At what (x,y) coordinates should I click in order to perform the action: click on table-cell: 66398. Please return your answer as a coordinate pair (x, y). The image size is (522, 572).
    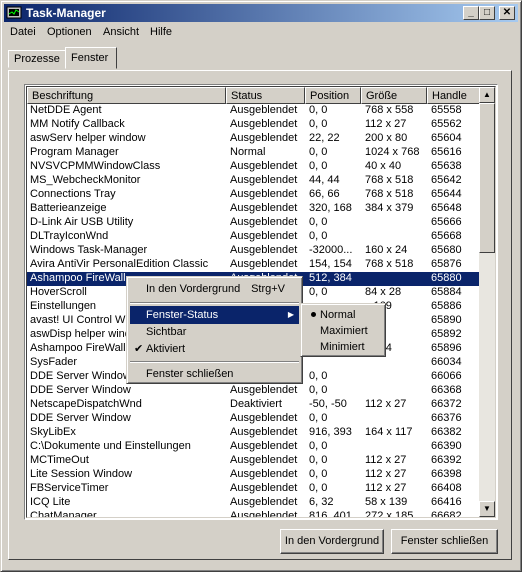
    Looking at the image, I should click on (446, 474).